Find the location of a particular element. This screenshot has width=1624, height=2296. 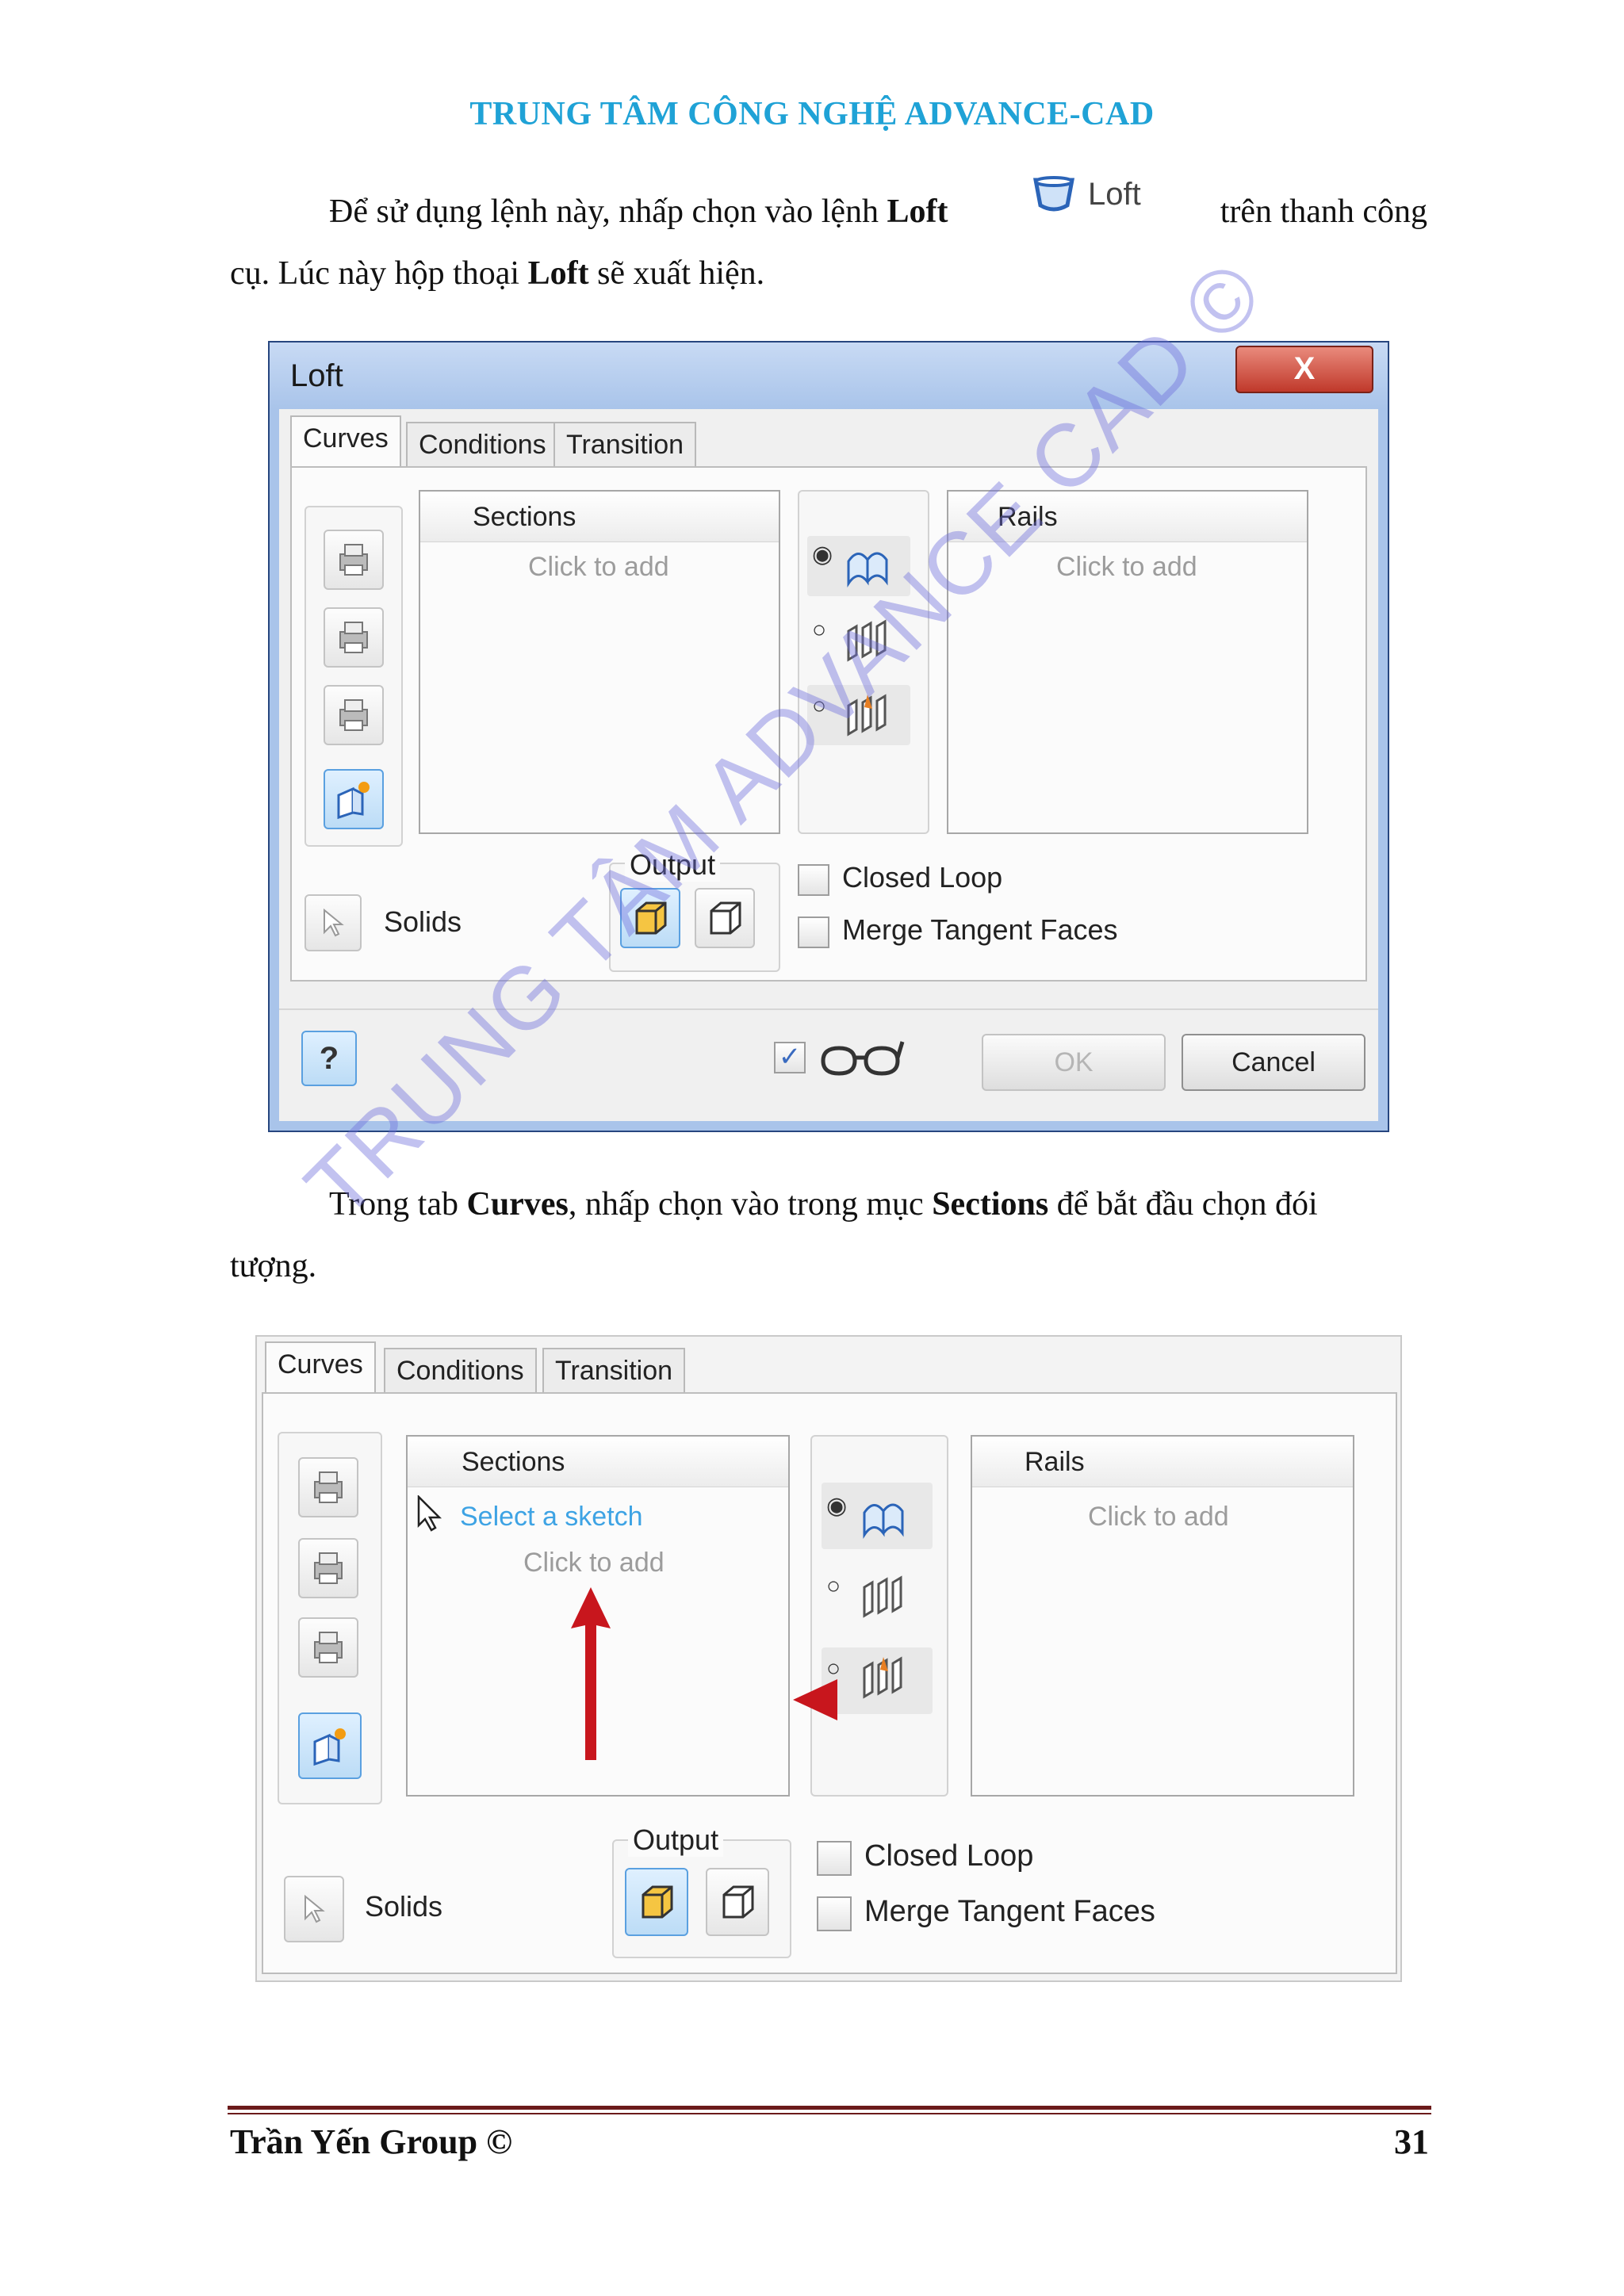

loft-type-group-2: ◉ ○ ○ is located at coordinates (879, 1616).